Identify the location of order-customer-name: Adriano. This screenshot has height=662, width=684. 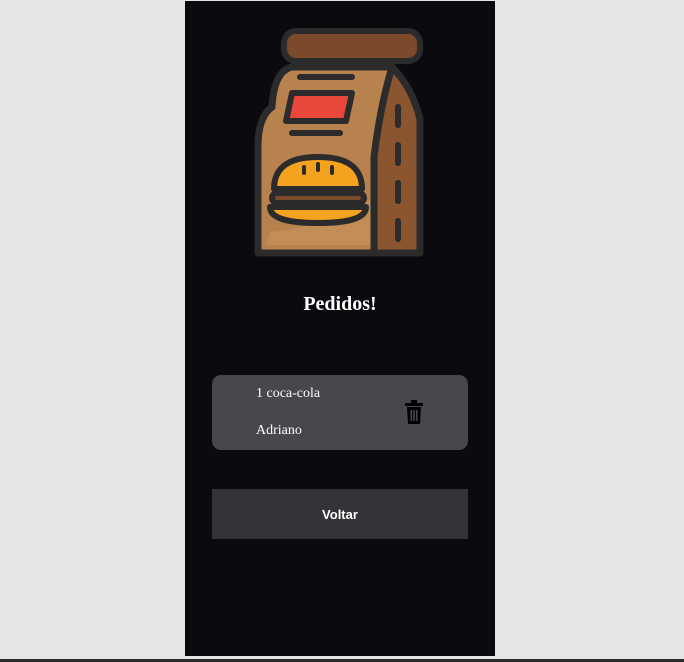
(279, 430).